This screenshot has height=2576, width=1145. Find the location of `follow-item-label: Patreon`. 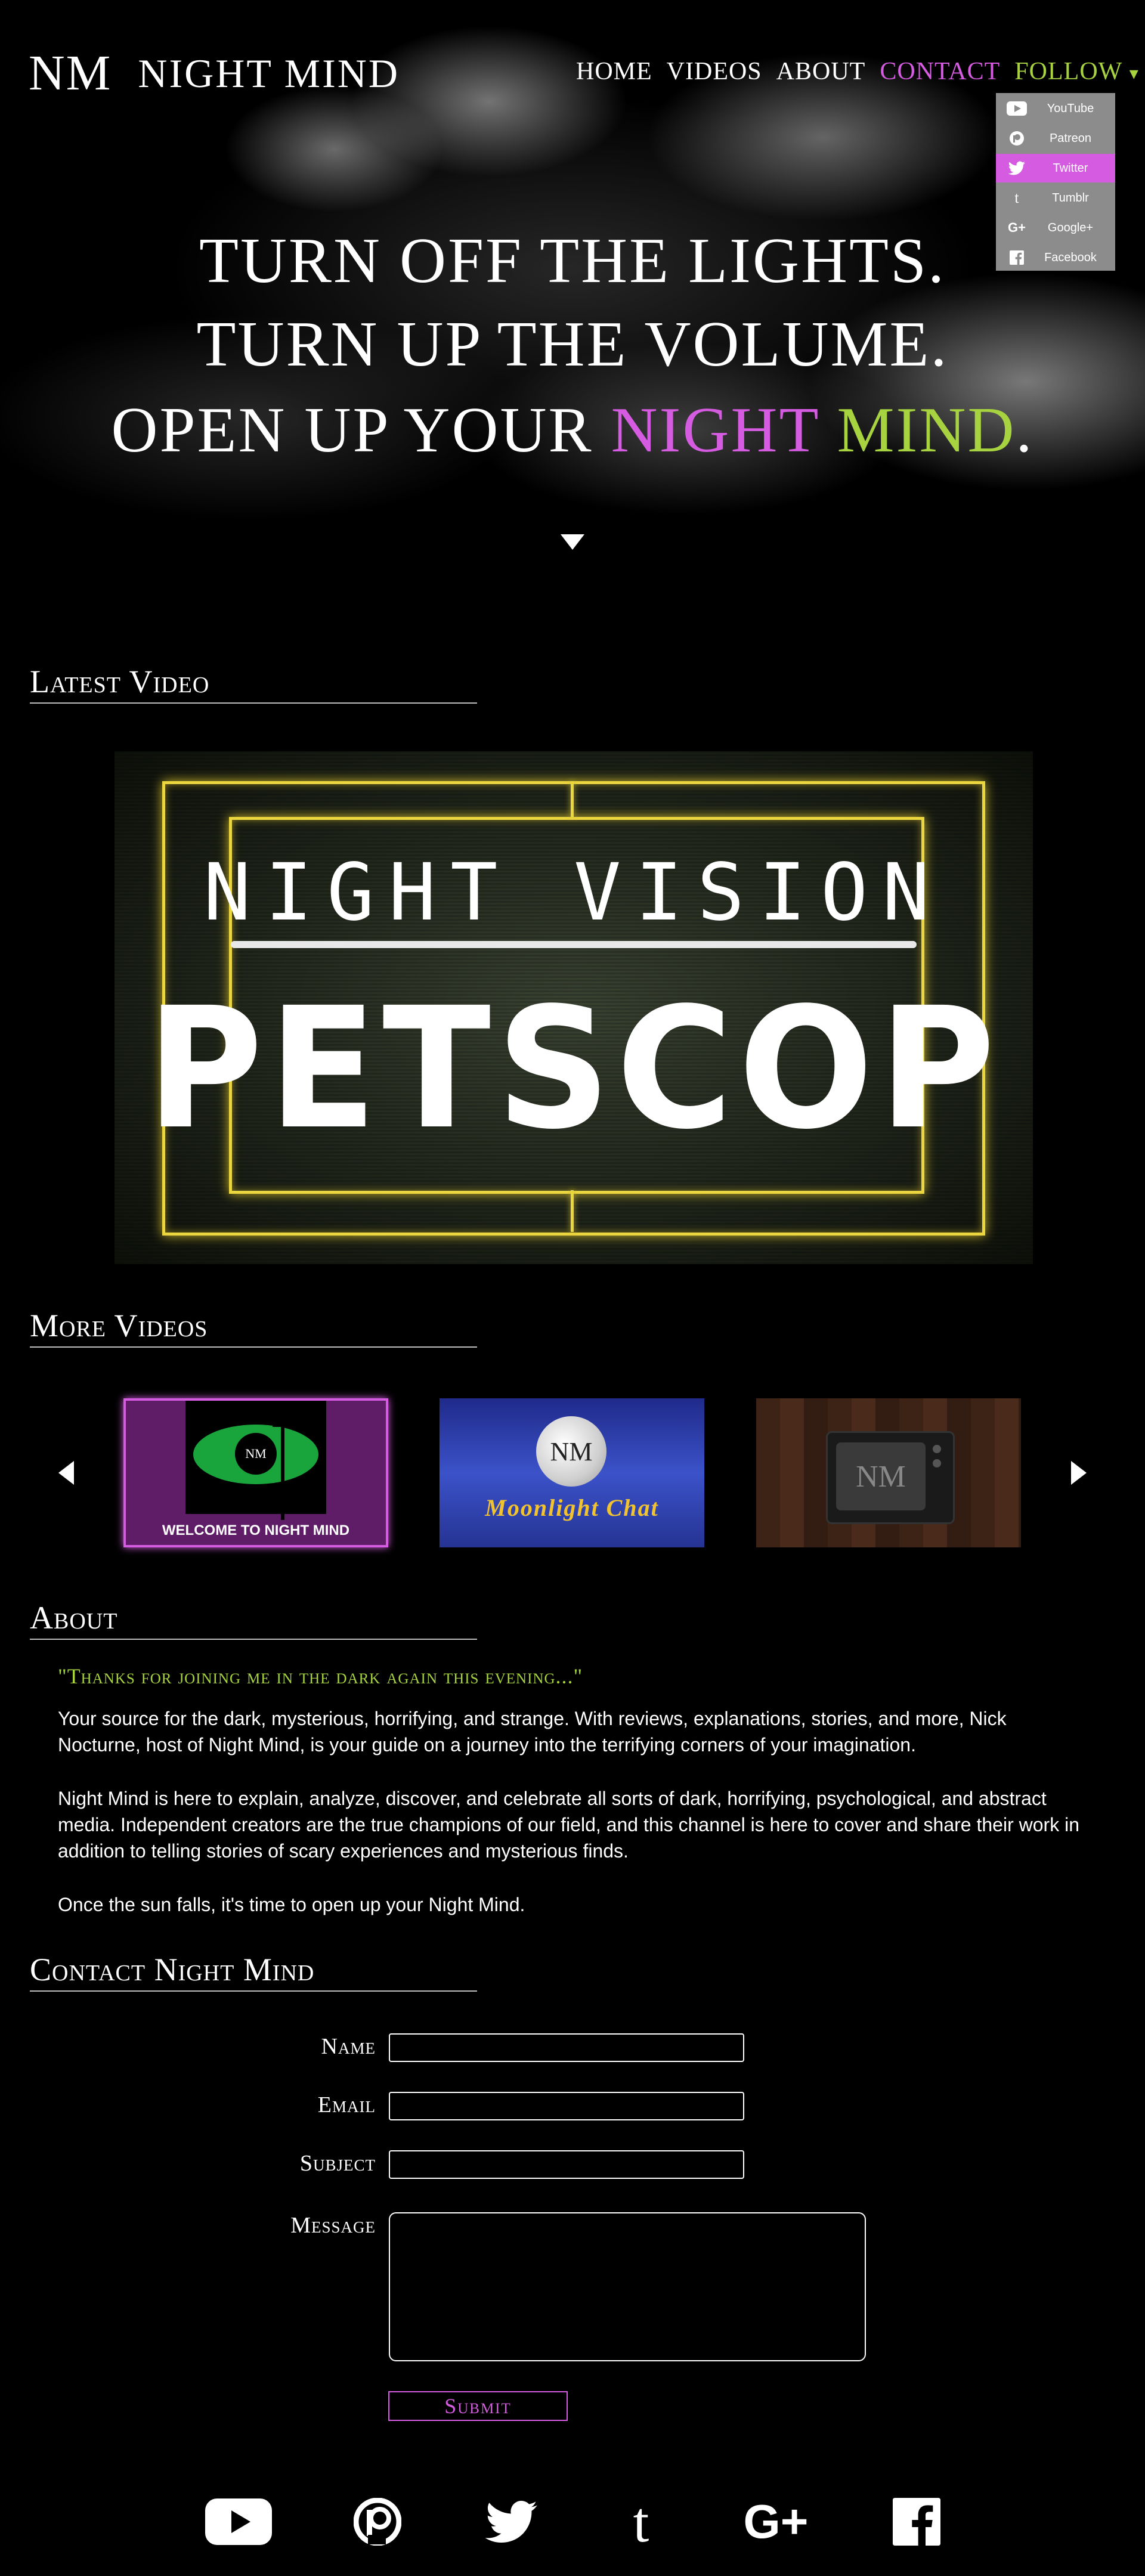

follow-item-label: Patreon is located at coordinates (1070, 138).